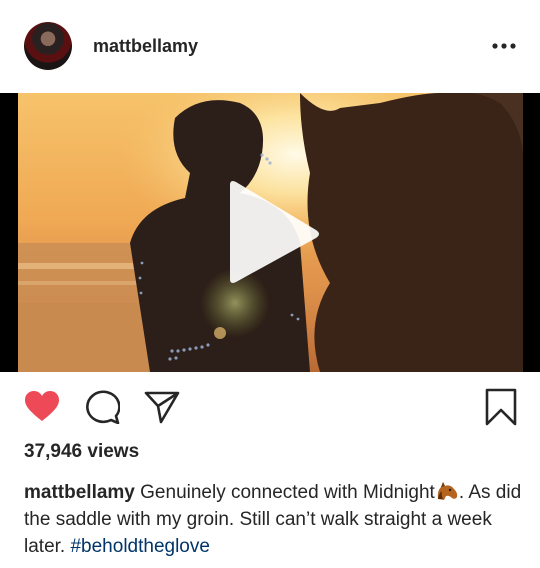 Image resolution: width=540 pixels, height=568 pixels. I want to click on caption-username: mattbellamy, so click(79, 492).